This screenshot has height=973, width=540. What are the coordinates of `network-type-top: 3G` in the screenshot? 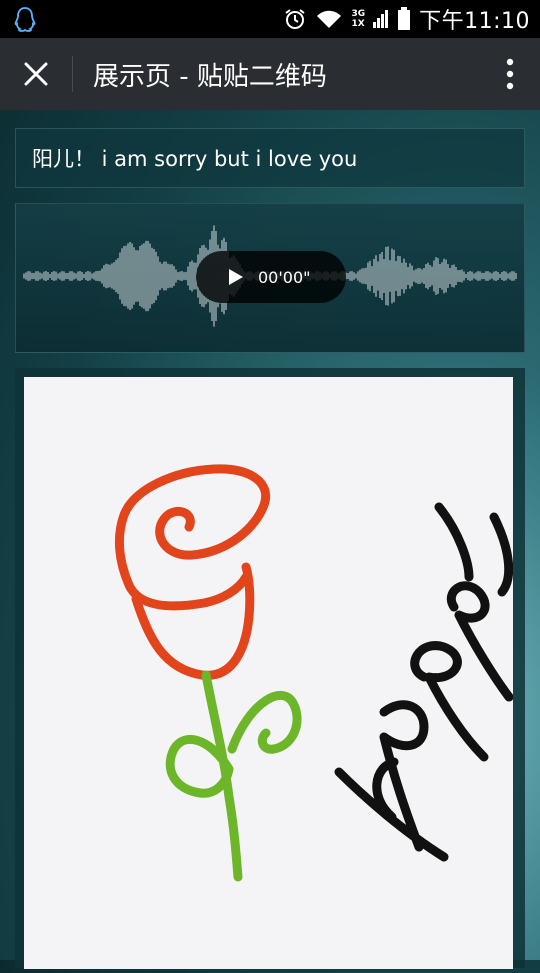 It's located at (358, 14).